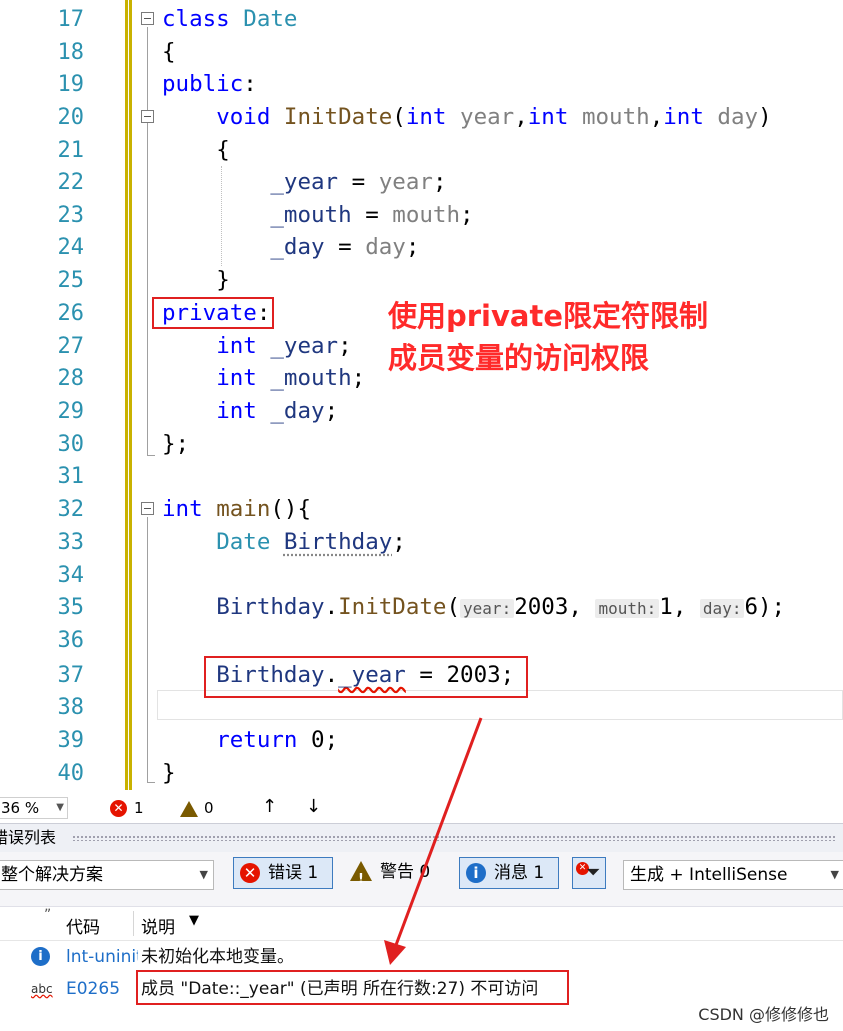 This screenshot has width=843, height=1031. Describe the element at coordinates (71, 378) in the screenshot. I see `line-number: 28` at that location.